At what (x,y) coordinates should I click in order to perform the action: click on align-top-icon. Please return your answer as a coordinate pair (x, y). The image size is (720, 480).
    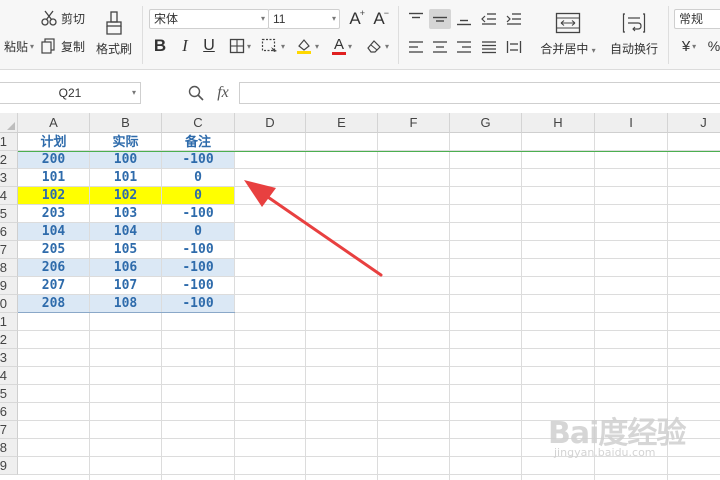
    Looking at the image, I should click on (416, 15).